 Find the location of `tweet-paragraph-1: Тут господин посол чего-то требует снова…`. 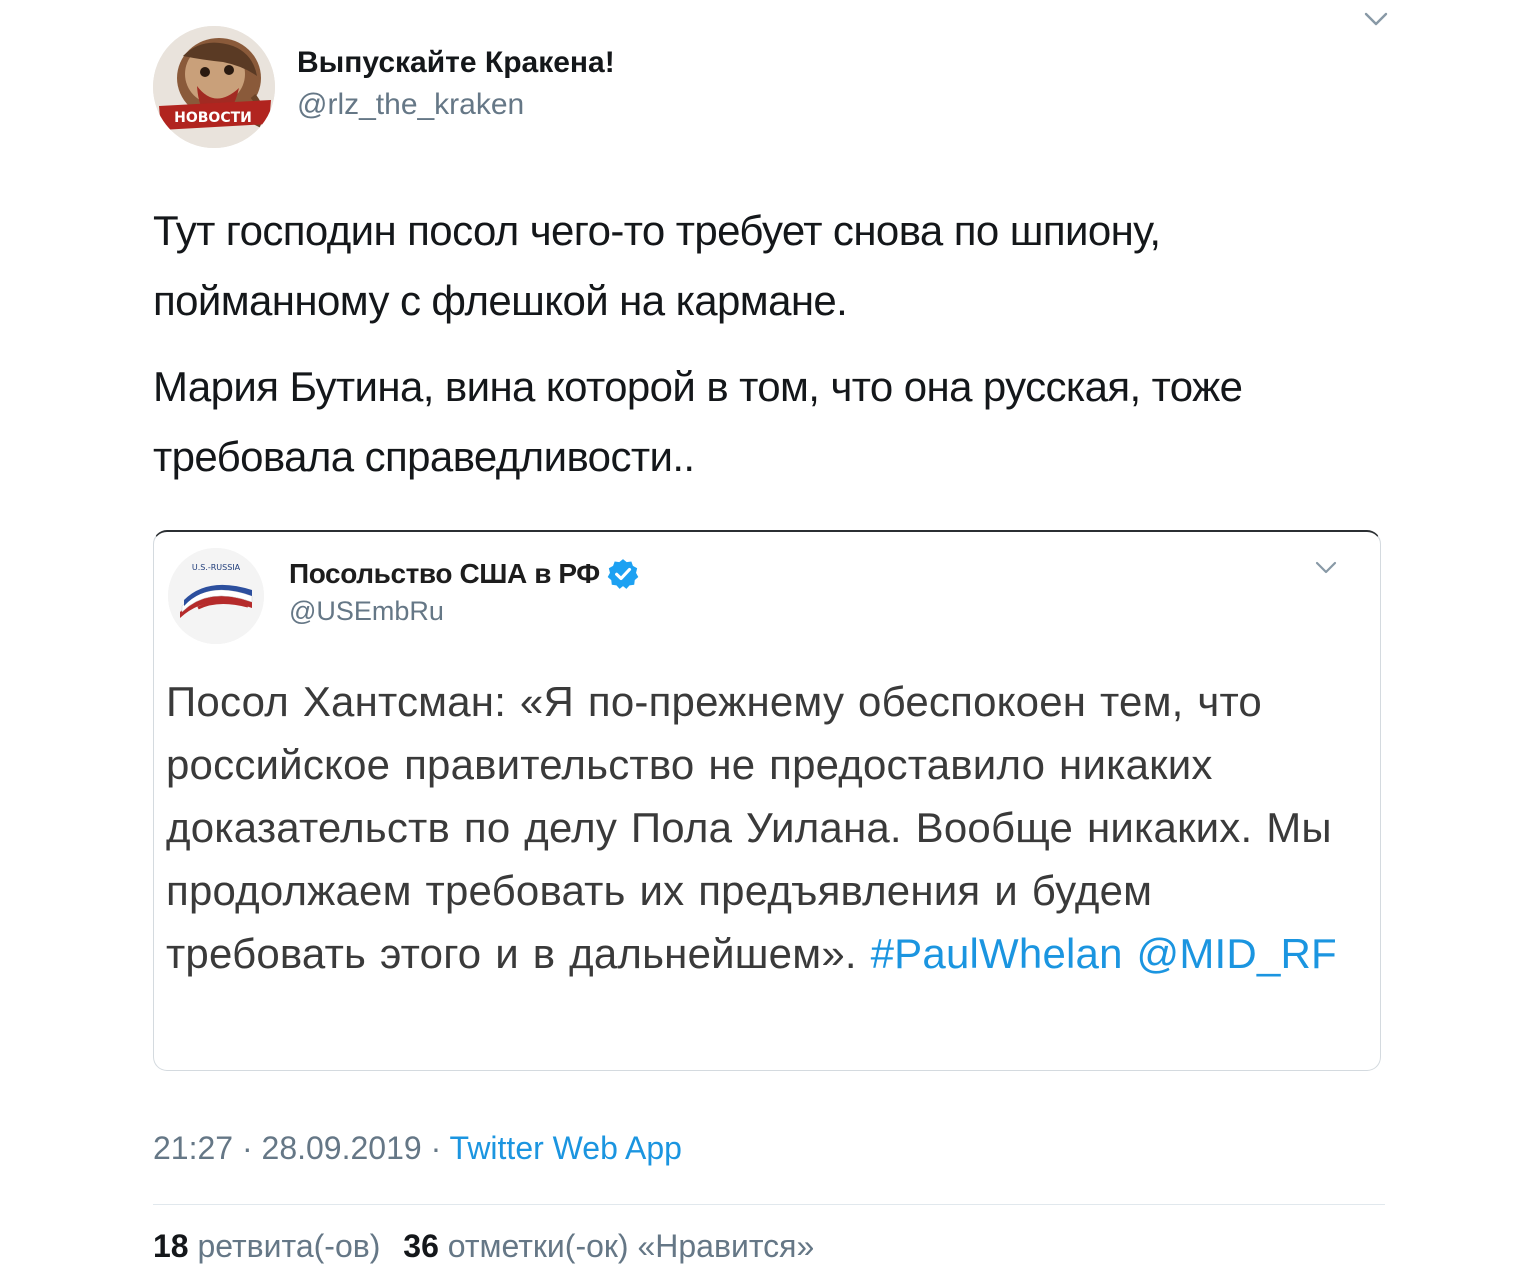

tweet-paragraph-1: Тут господин посол чего-то требует снова… is located at coordinates (657, 265).